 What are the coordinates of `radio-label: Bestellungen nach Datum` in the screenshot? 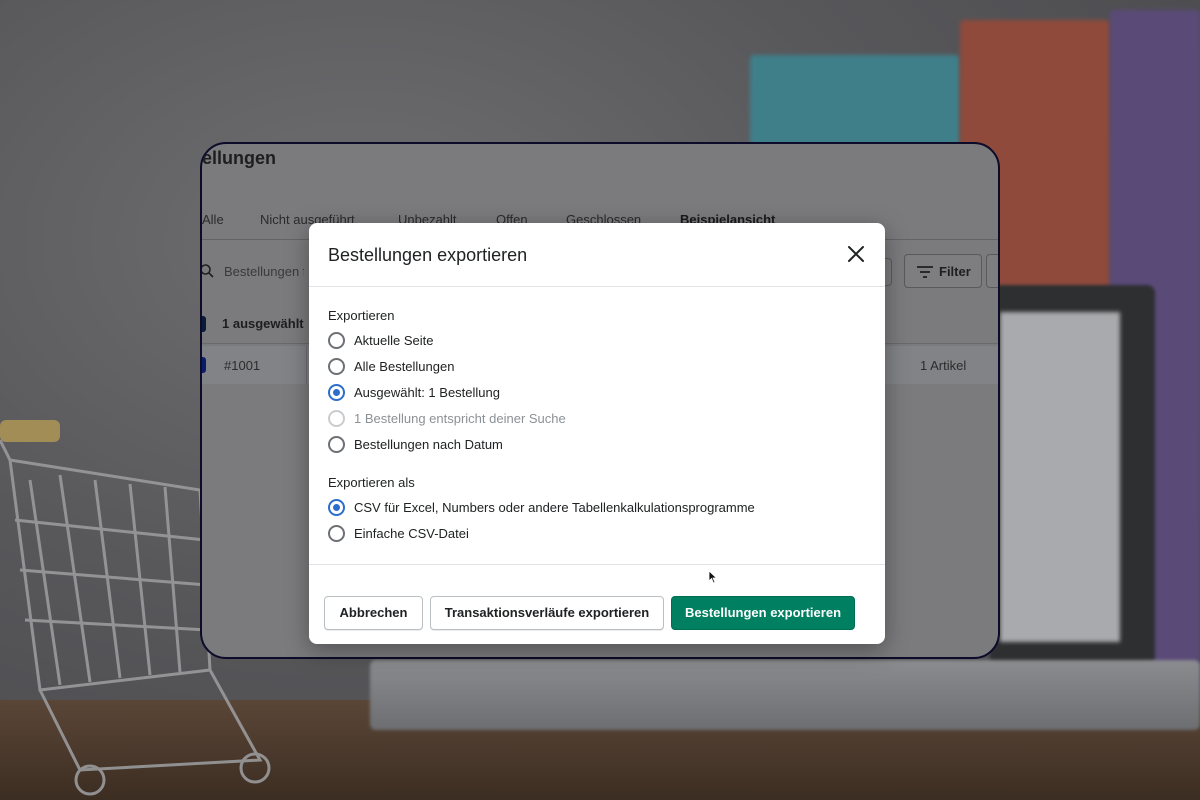 It's located at (428, 444).